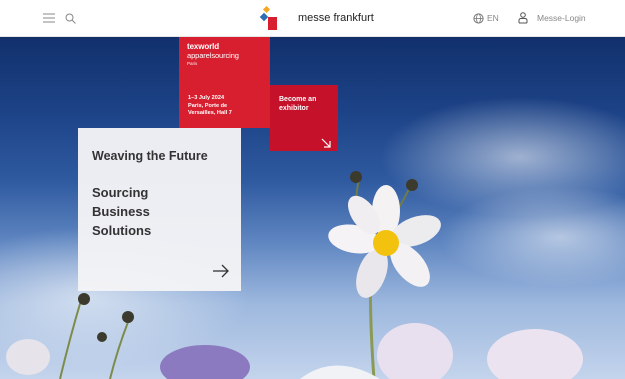 This screenshot has width=625, height=379. What do you see at coordinates (298, 99) in the screenshot?
I see `exhibitor-label-line1: Become an` at bounding box center [298, 99].